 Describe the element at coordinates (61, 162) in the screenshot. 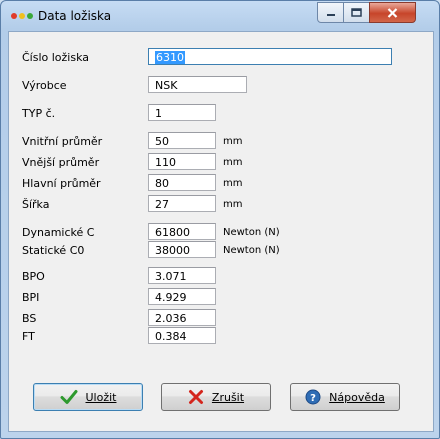

I see `label-vnejsi-prumer: Vnější průměr` at that location.